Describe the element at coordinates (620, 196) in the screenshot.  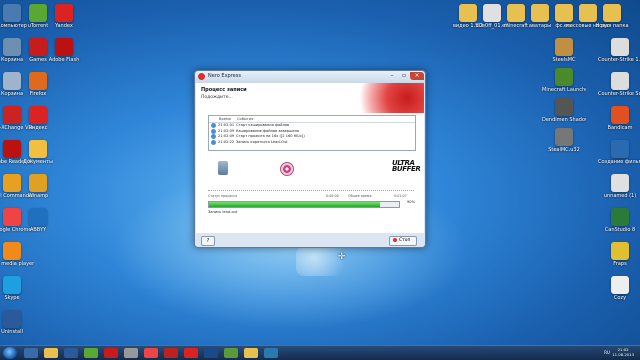
I see `shortcut-label: unnamed (1)` at that location.